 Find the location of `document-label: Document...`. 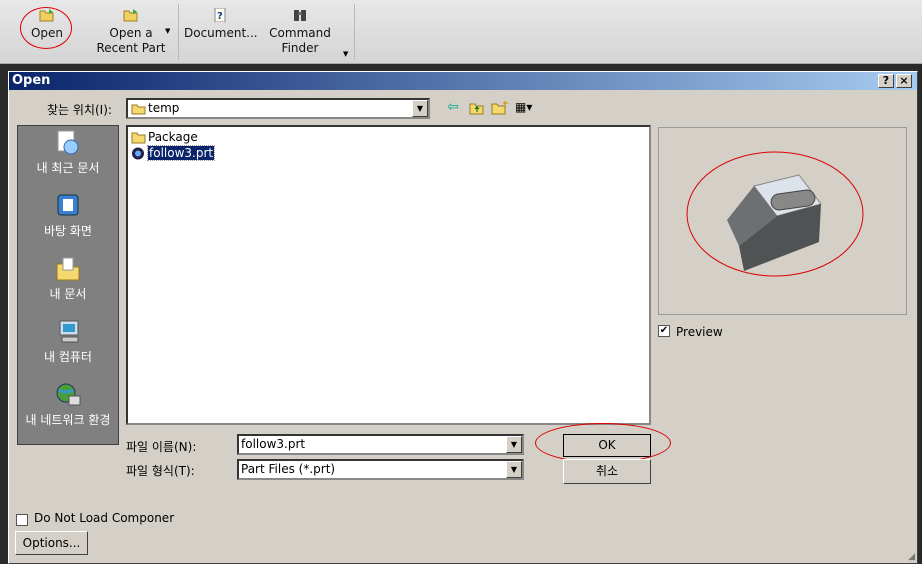

document-label: Document... is located at coordinates (221, 33).